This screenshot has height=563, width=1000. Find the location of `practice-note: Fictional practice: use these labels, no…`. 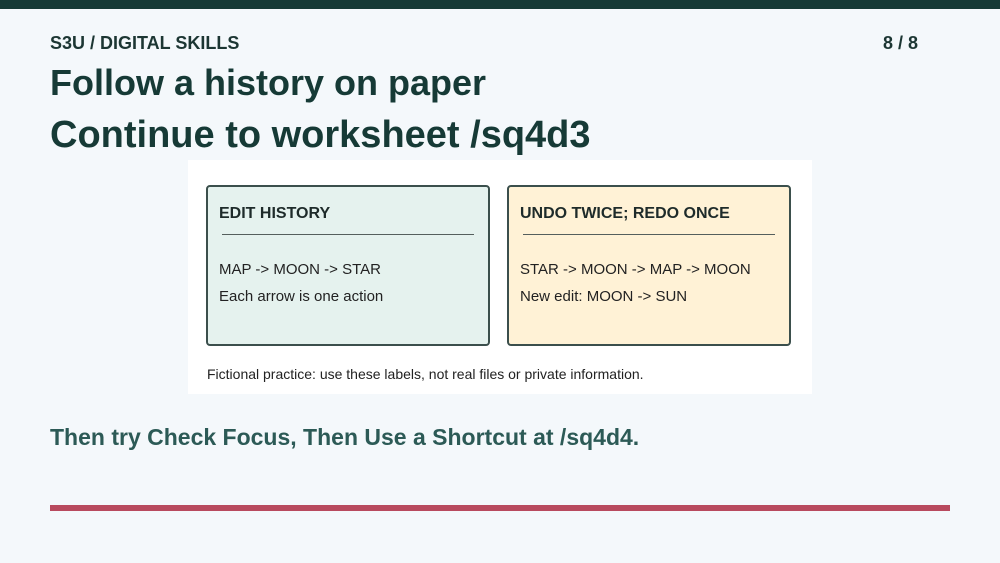

practice-note: Fictional practice: use these labels, no… is located at coordinates (425, 374).